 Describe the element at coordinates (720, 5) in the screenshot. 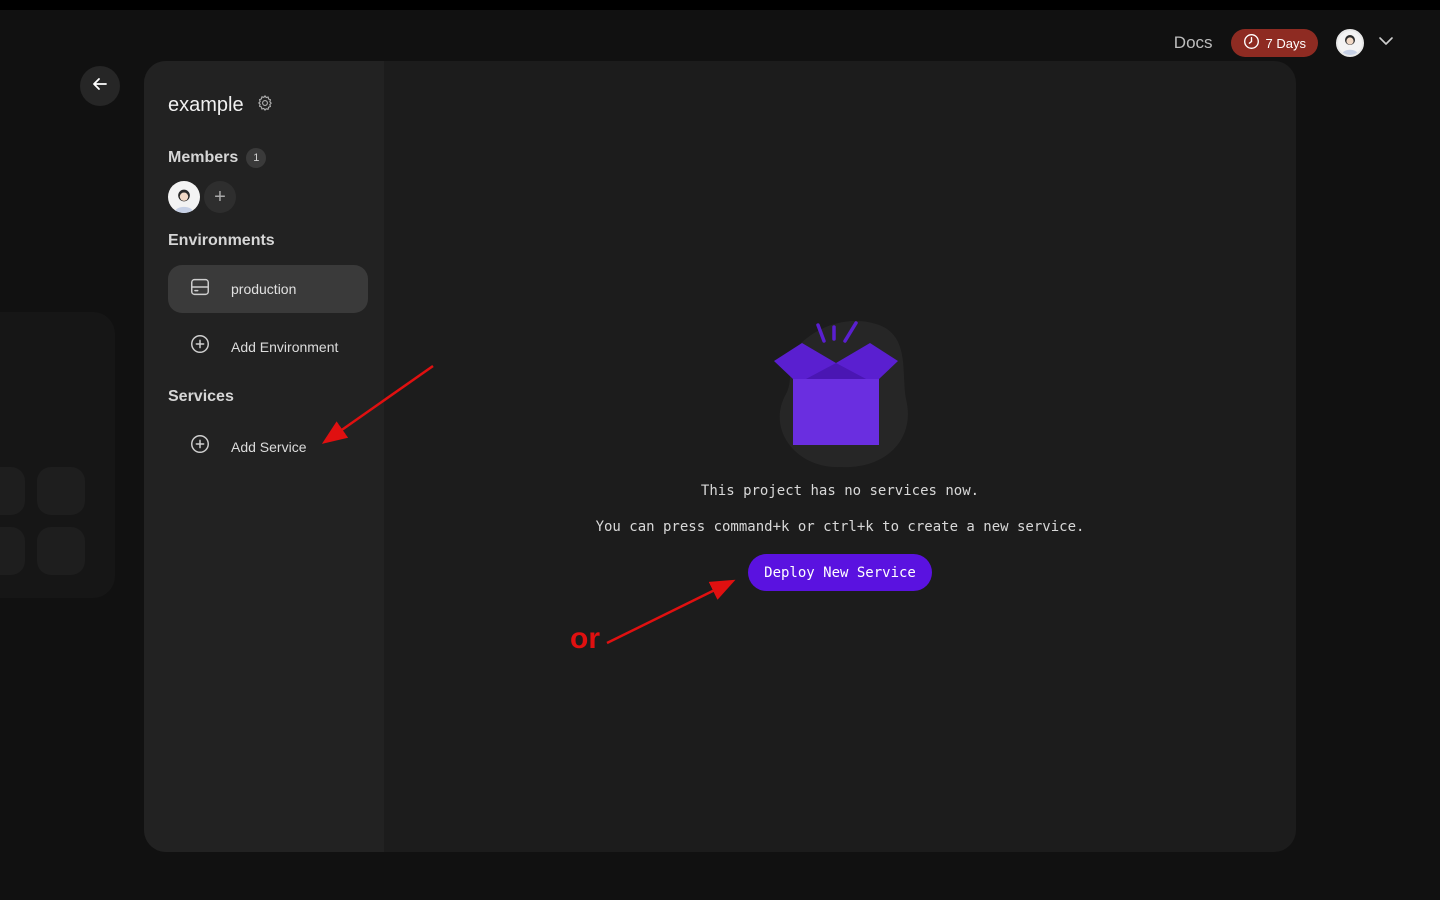

I see `top-edge-strip` at that location.